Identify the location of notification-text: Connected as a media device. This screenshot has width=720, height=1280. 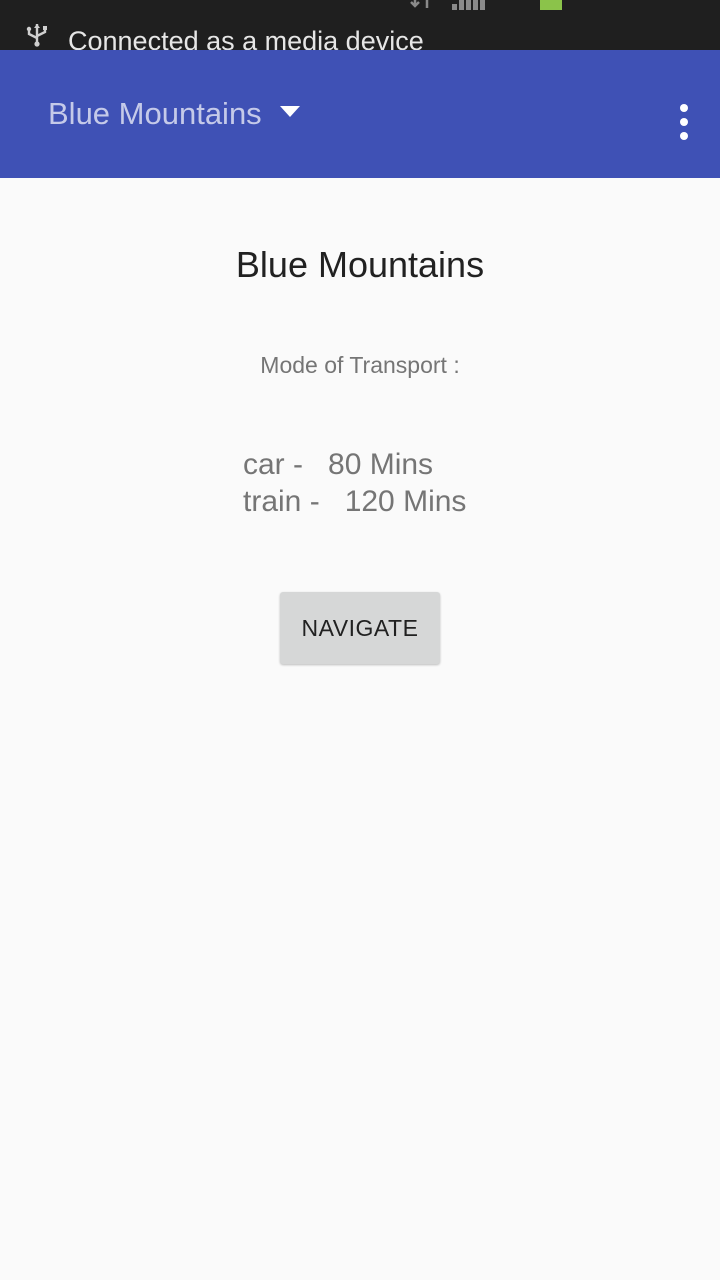
(246, 38).